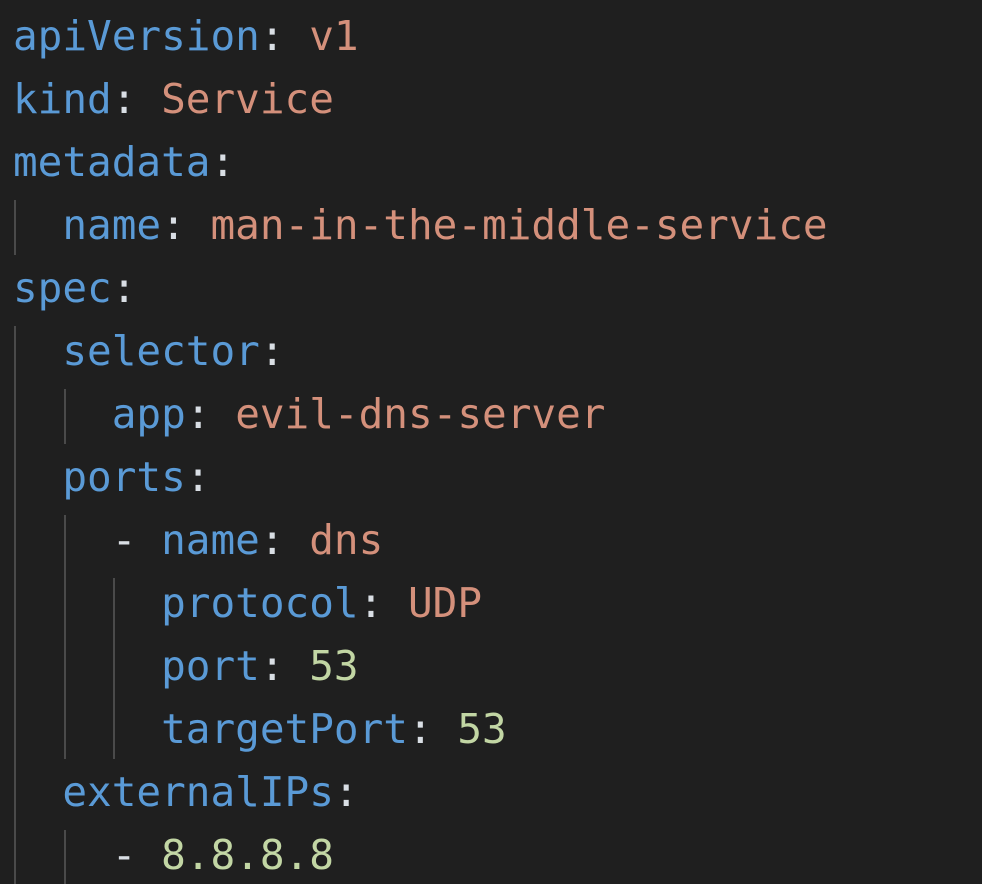 This screenshot has width=982, height=884. Describe the element at coordinates (124, 477) in the screenshot. I see `token-key: ports` at that location.